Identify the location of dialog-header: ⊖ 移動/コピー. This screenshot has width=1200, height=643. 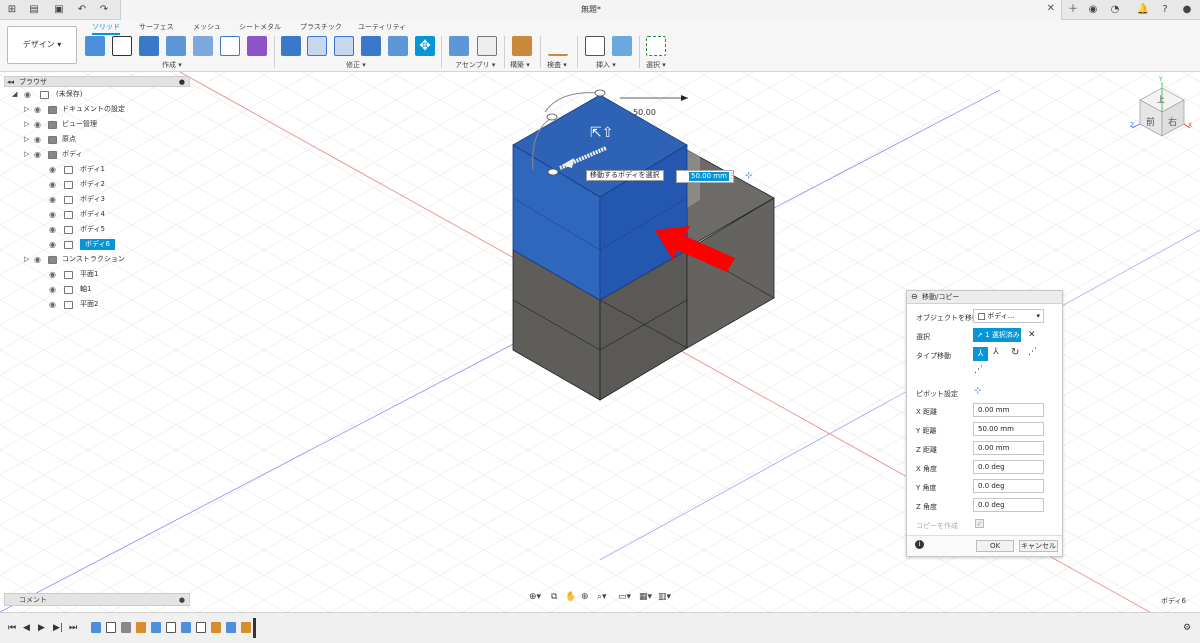
(984, 297).